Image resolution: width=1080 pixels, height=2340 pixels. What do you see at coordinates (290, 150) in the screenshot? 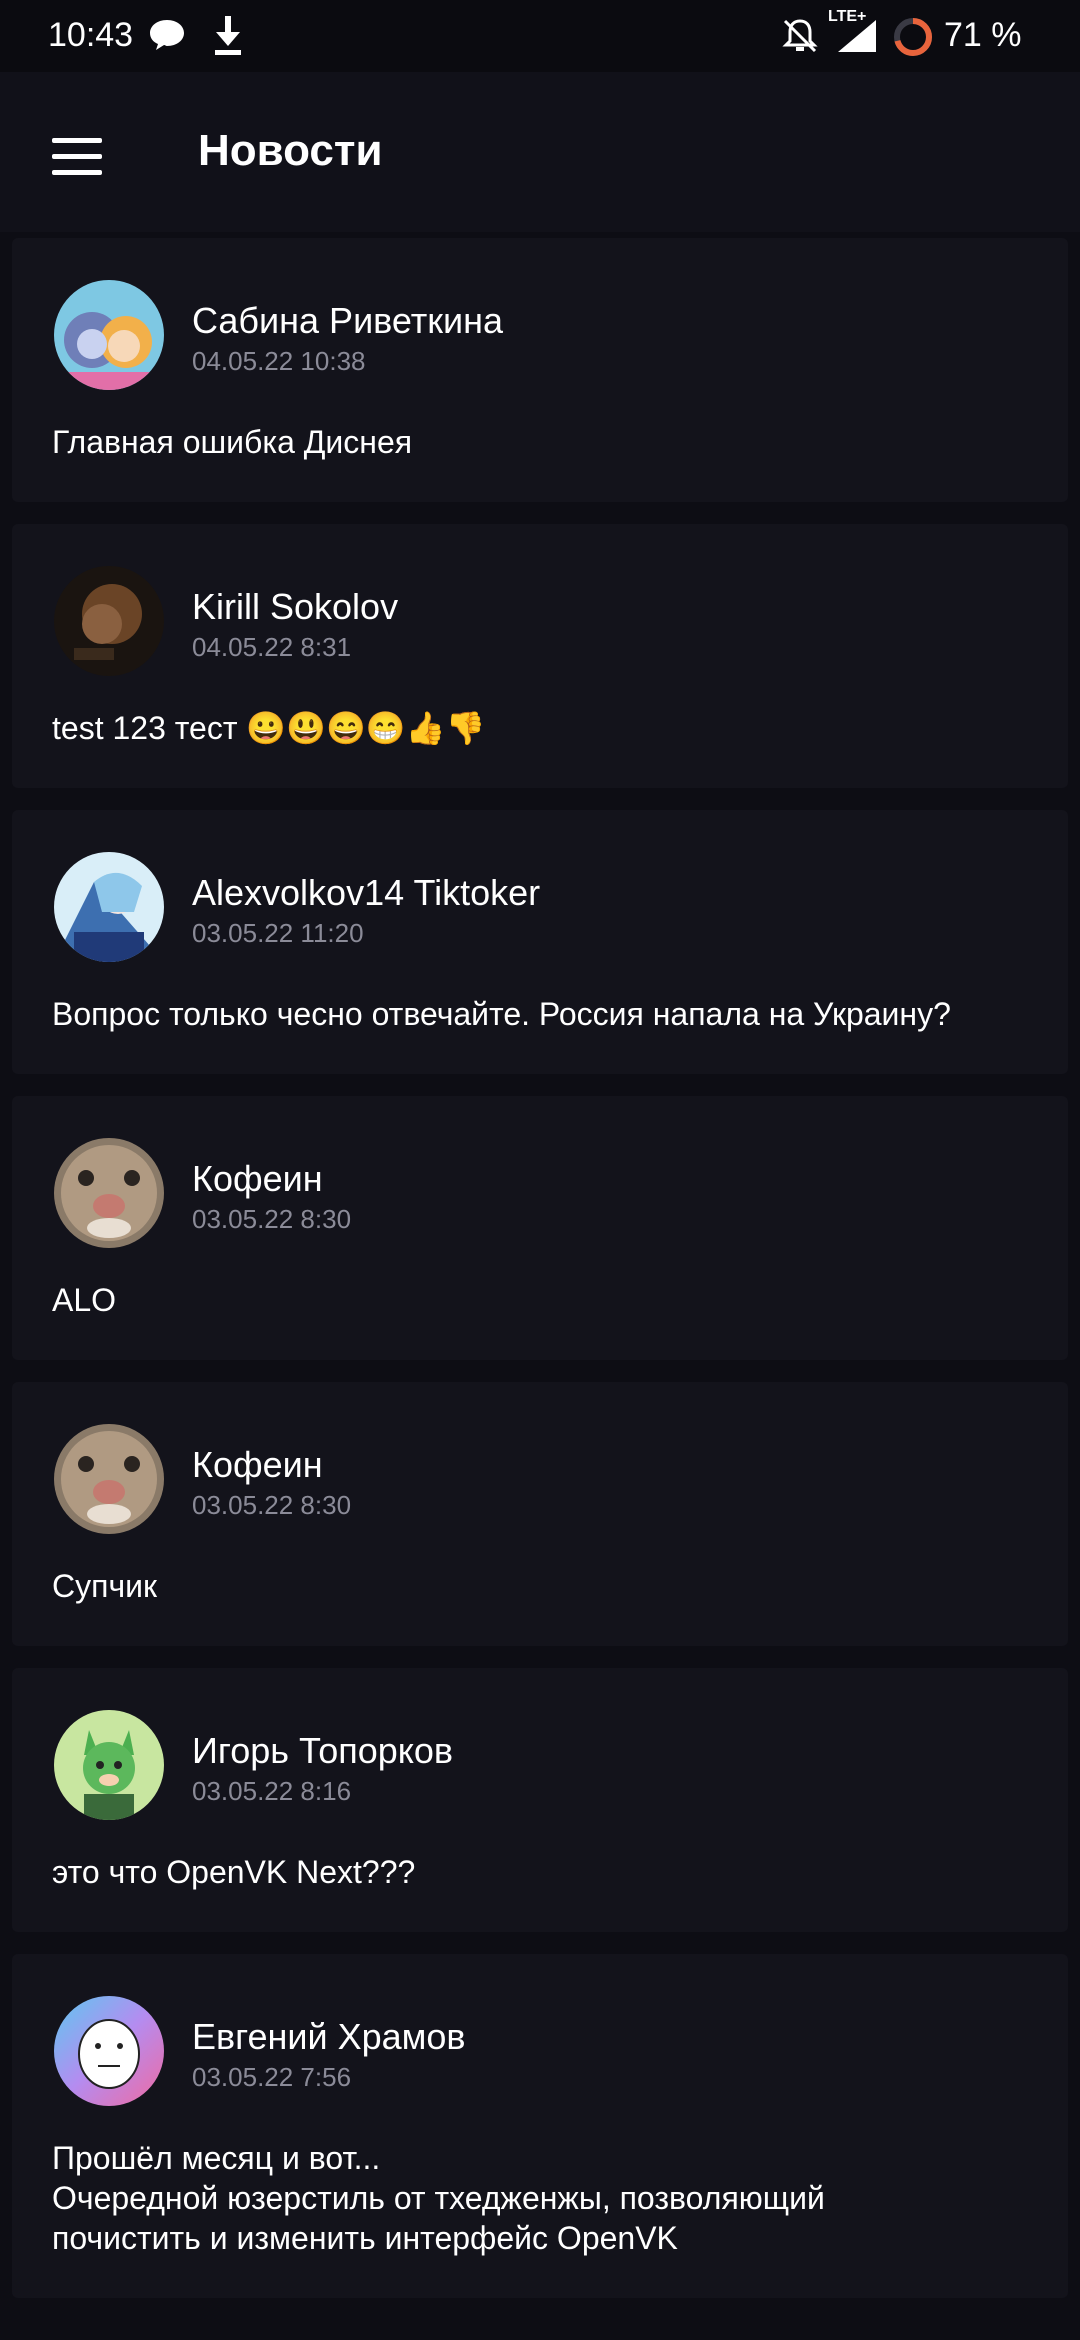
I see `page-title: Новости` at bounding box center [290, 150].